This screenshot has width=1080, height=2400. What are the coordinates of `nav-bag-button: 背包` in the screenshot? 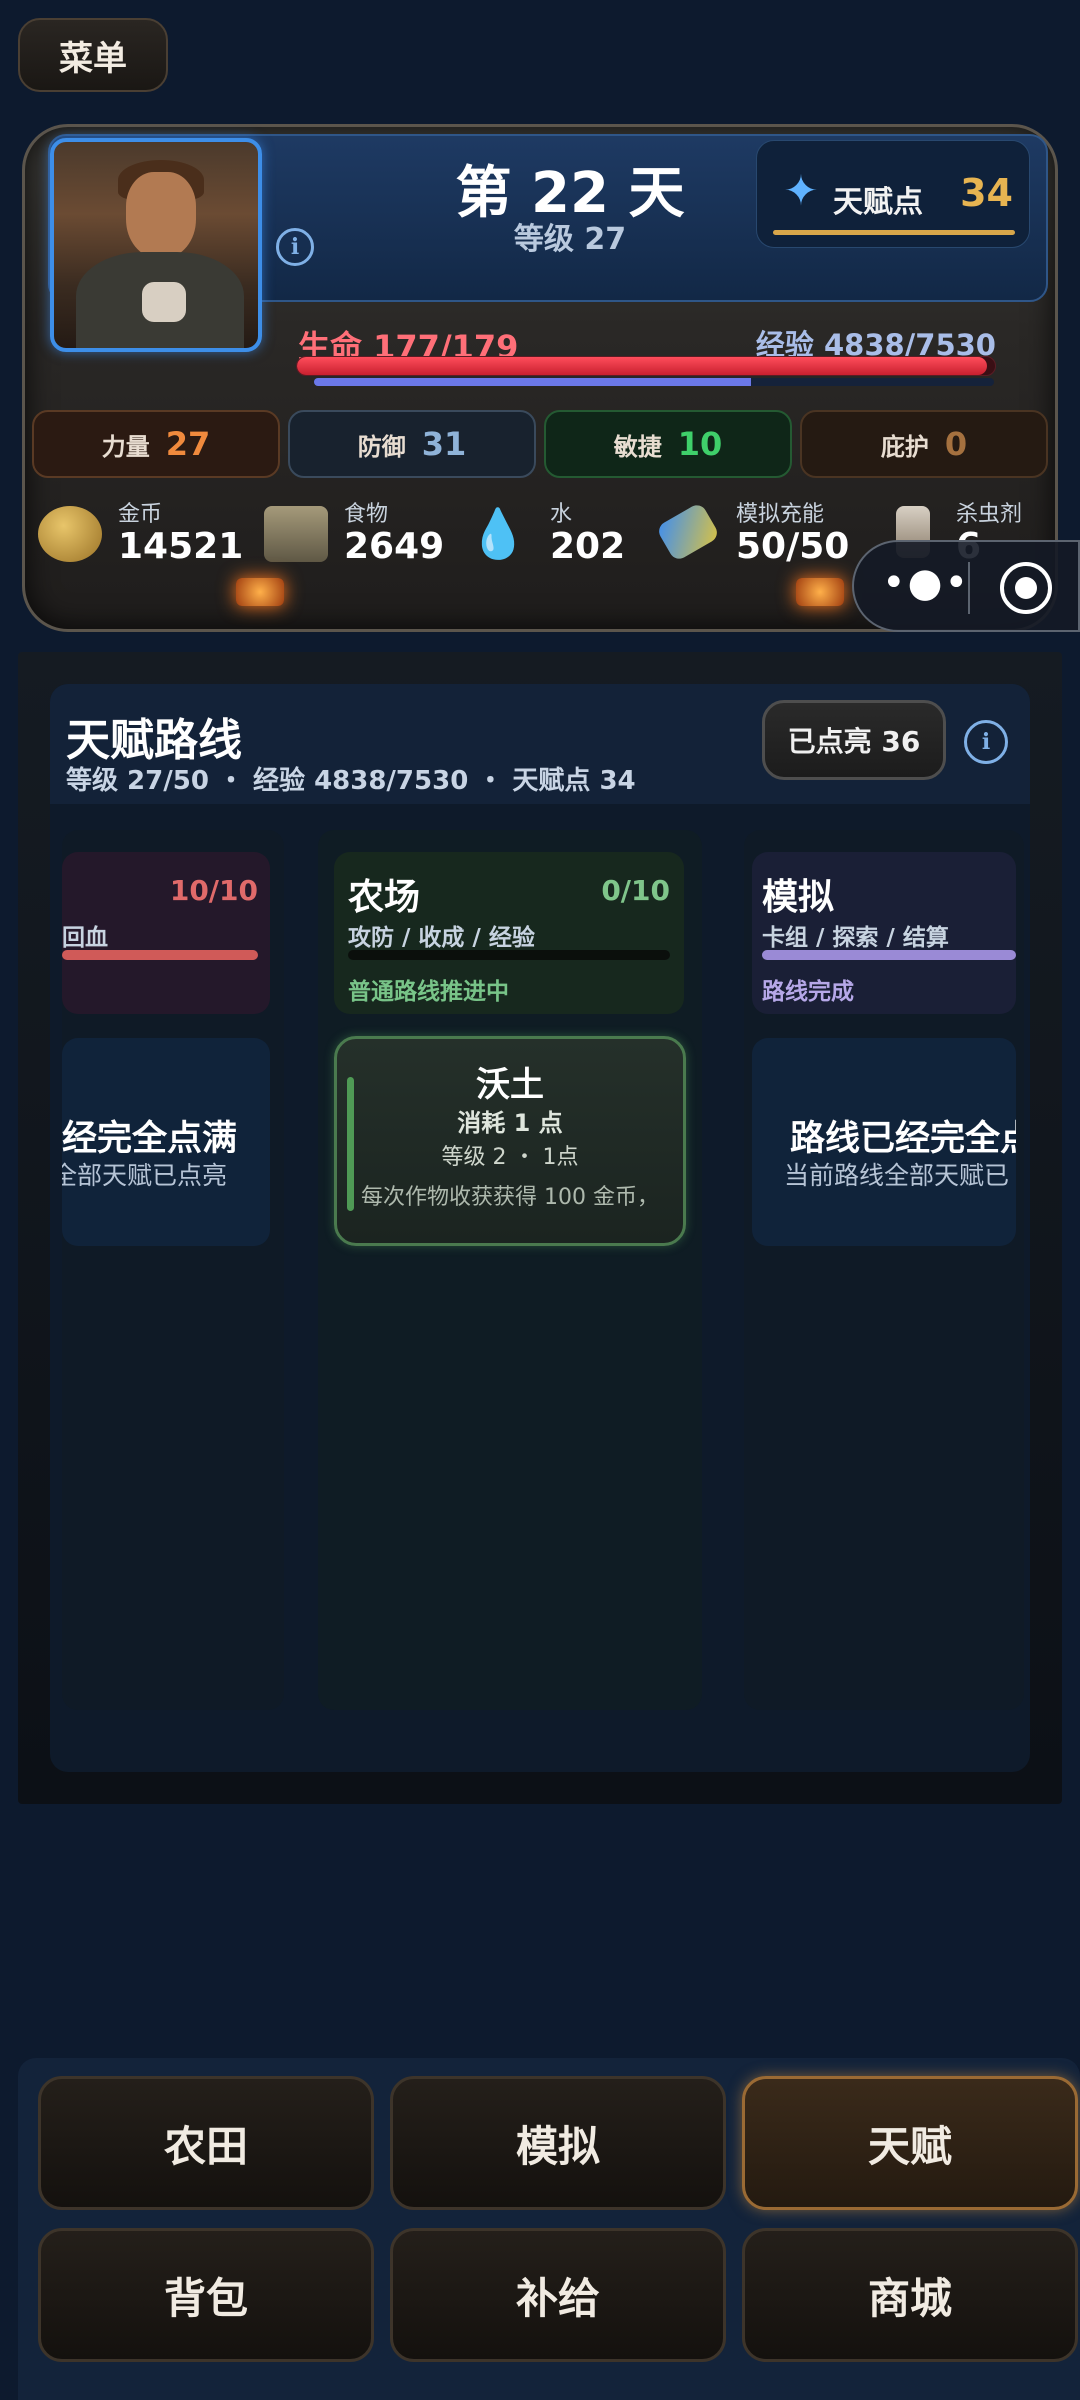 It's located at (206, 2295).